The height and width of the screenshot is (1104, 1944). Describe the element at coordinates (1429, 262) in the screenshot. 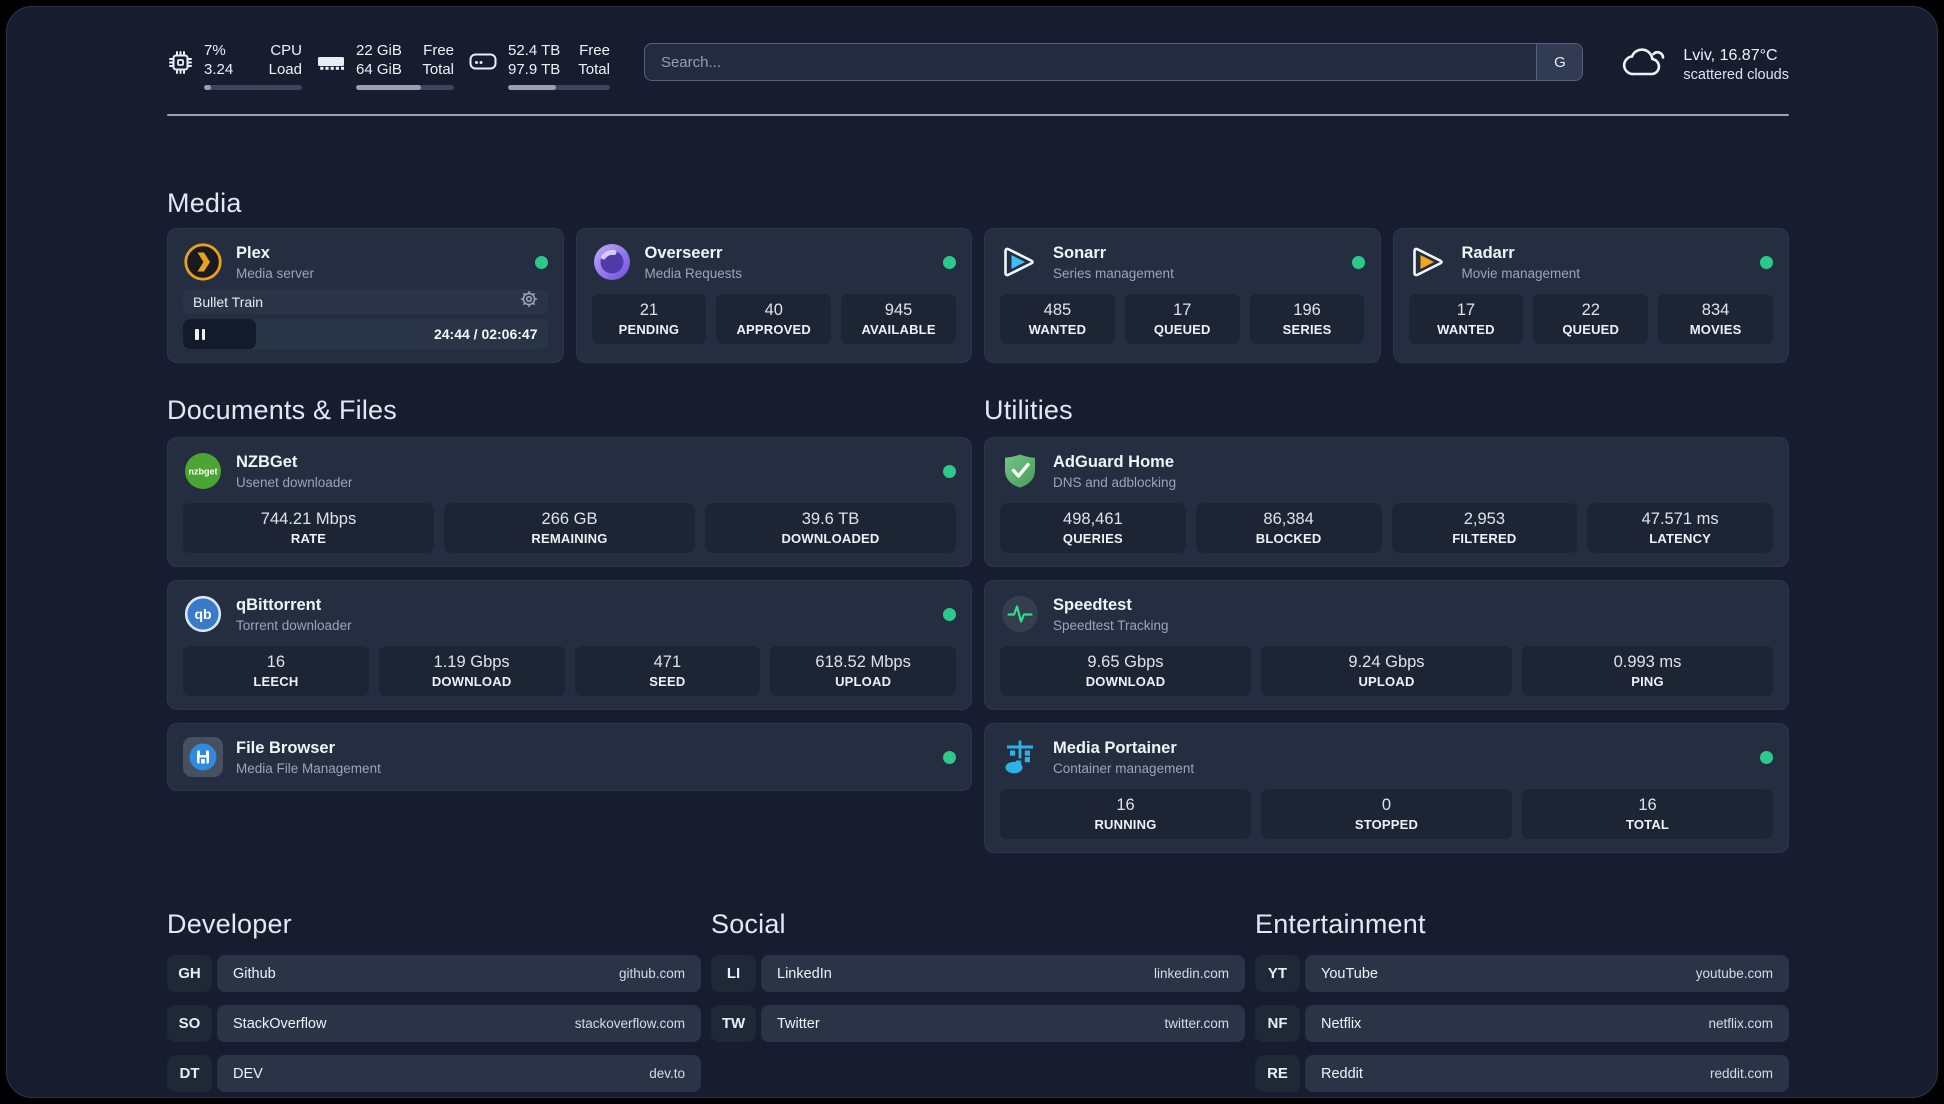

I see `radarr-icon` at that location.